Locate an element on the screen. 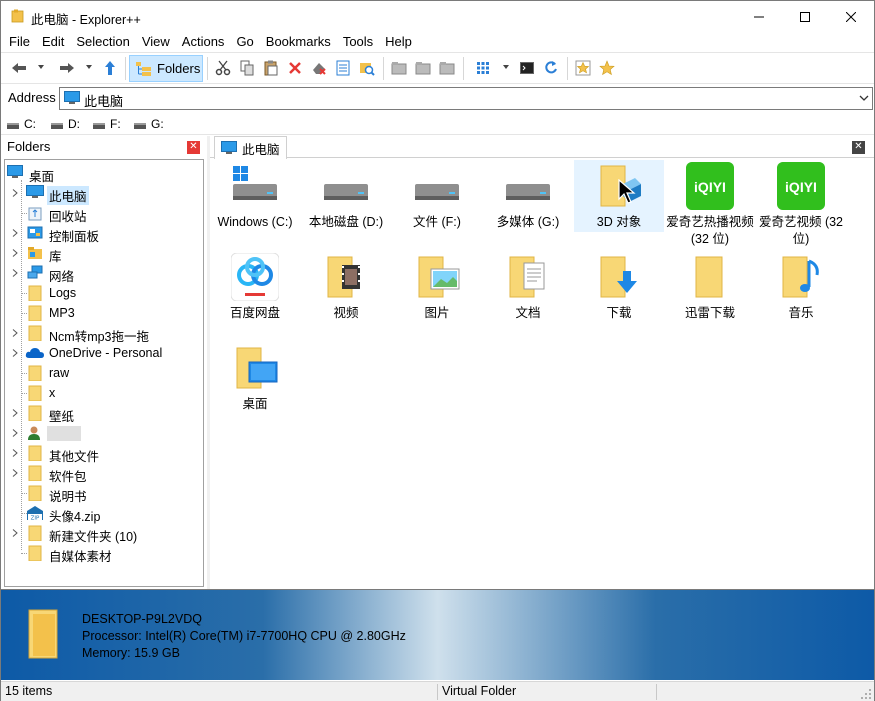 Image resolution: width=875 pixels, height=701 pixels. menu-help: Help is located at coordinates (398, 41).